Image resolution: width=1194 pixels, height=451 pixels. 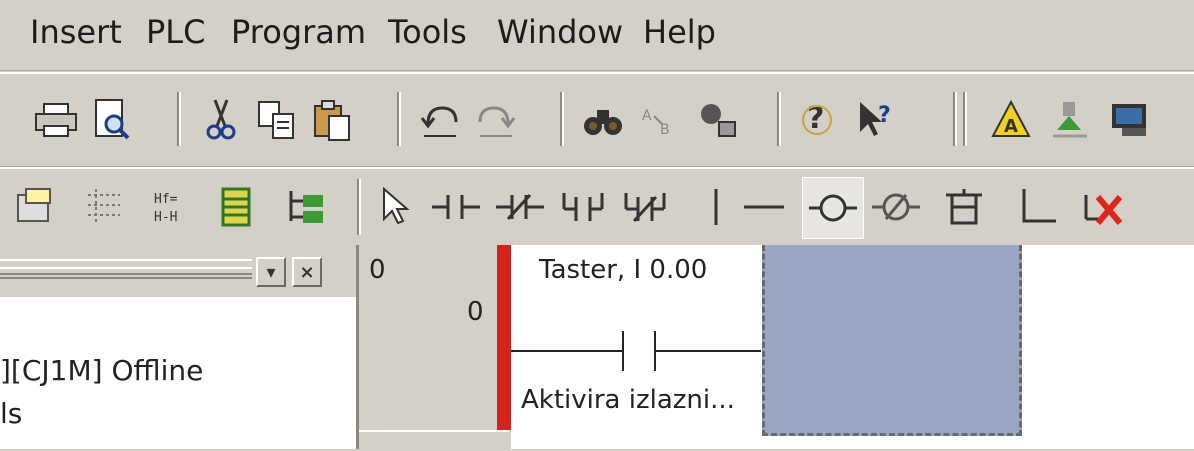 I want to click on coil-icon, so click(x=833, y=208).